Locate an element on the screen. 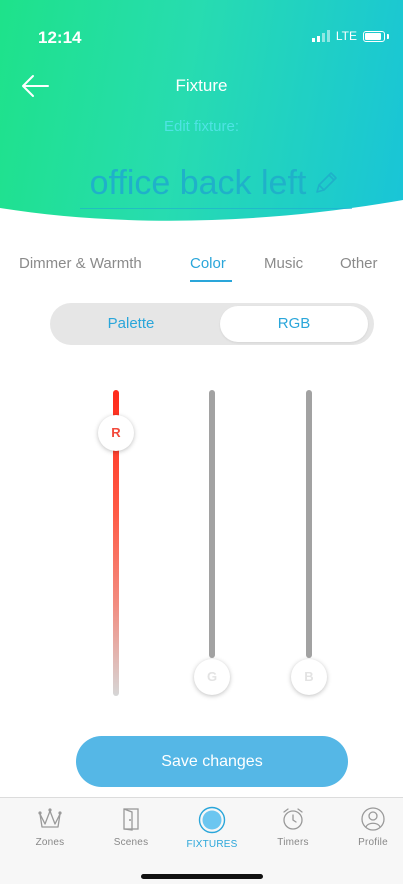 The height and width of the screenshot is (884, 403). settings-tabs: Dimmer & Warmth Color Music Other is located at coordinates (201, 270).